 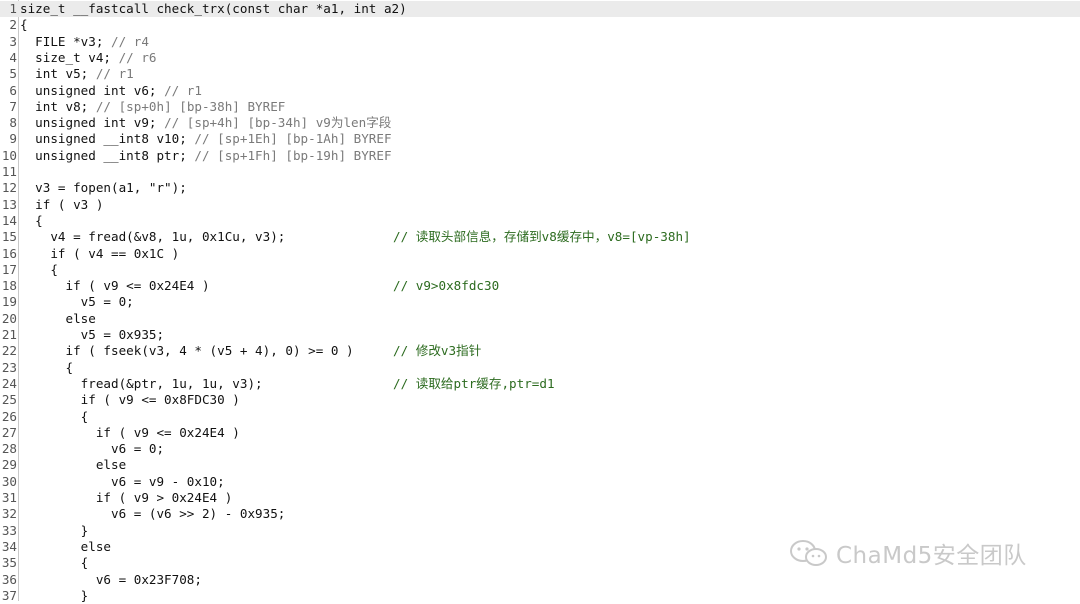 What do you see at coordinates (9, 188) in the screenshot?
I see `line-number: 12` at bounding box center [9, 188].